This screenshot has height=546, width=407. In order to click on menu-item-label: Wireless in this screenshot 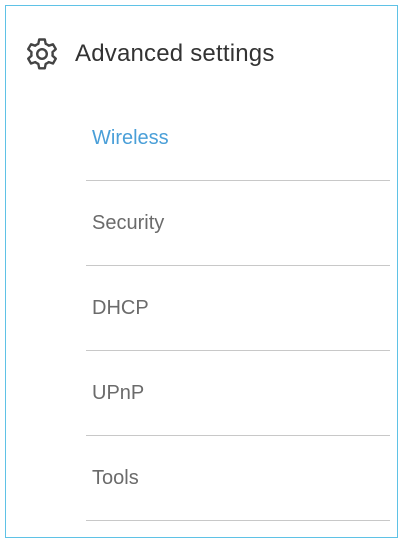, I will do `click(130, 138)`.